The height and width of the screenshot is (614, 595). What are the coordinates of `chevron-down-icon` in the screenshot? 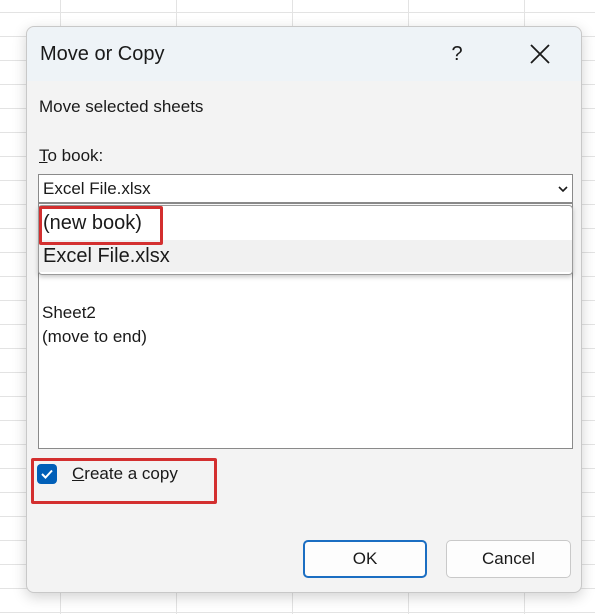 It's located at (563, 189).